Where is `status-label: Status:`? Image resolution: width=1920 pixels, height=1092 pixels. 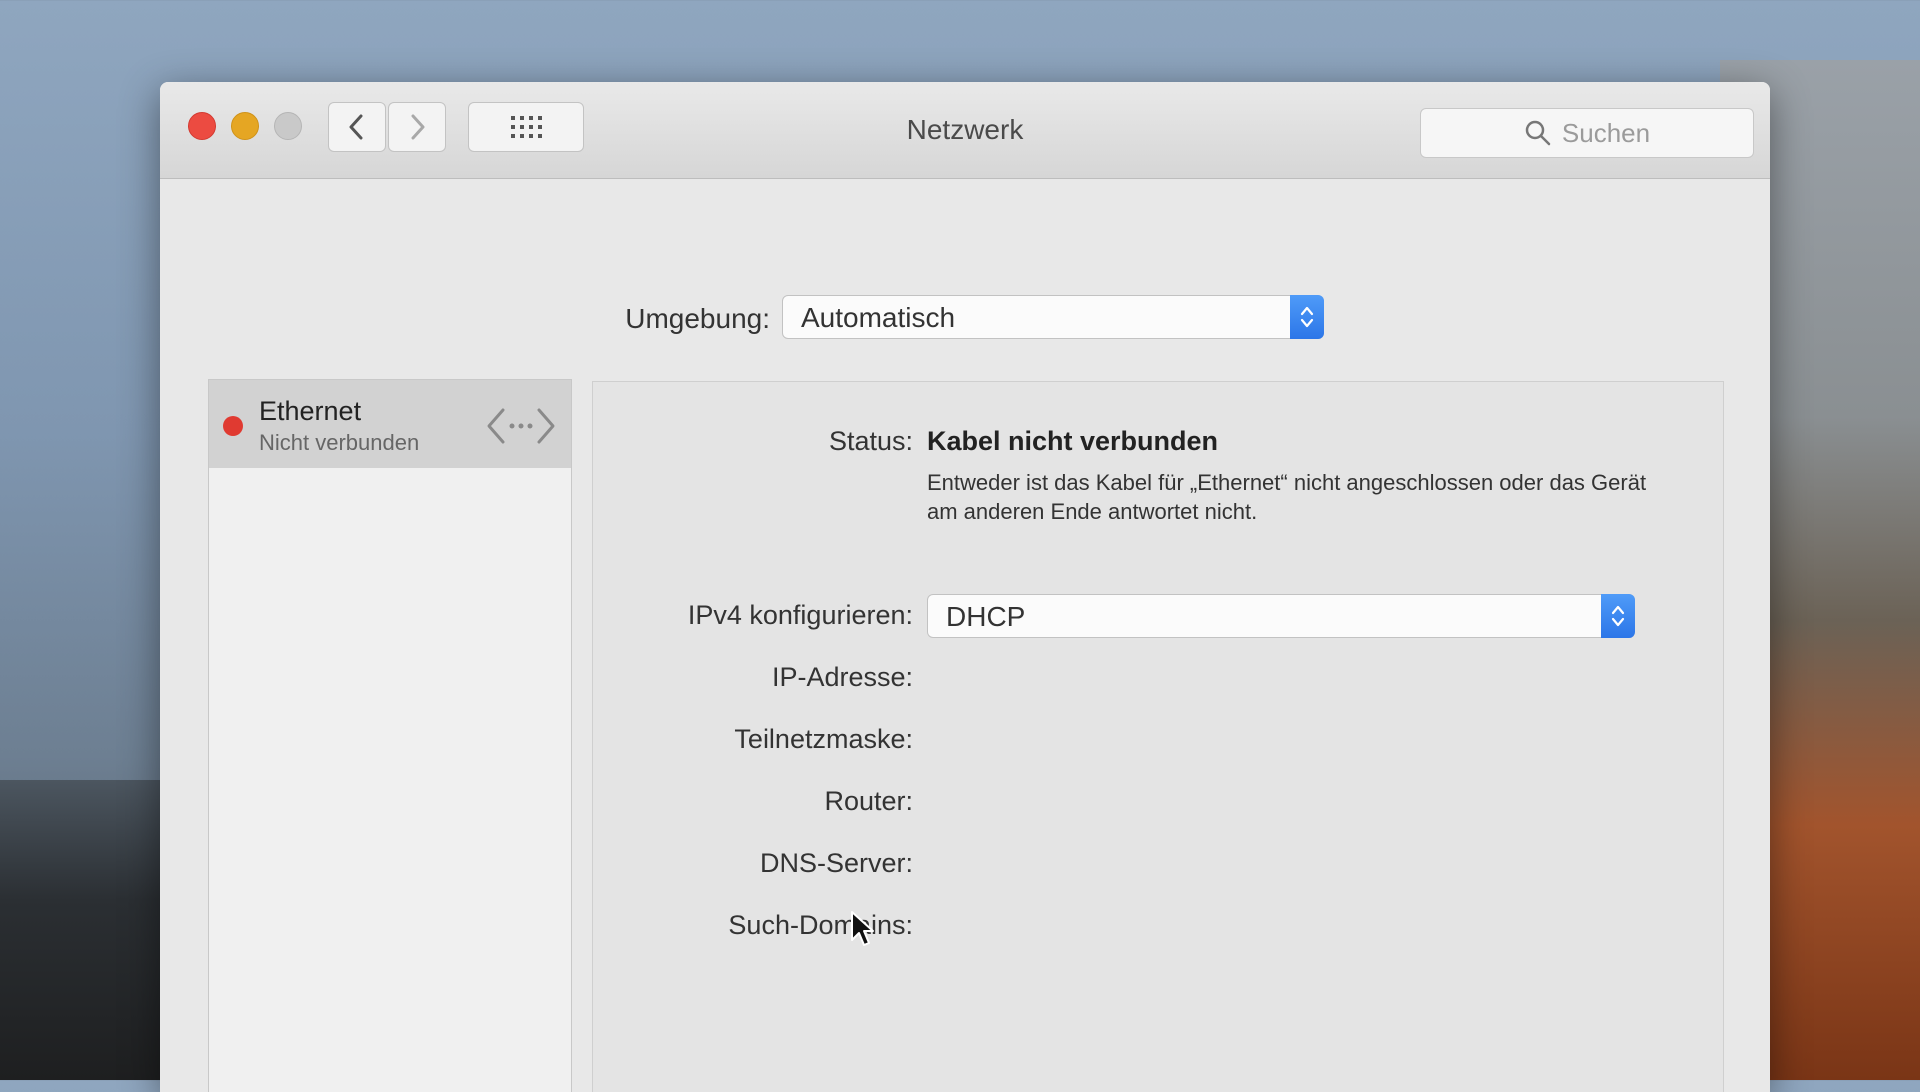
status-label: Status: is located at coordinates (870, 441).